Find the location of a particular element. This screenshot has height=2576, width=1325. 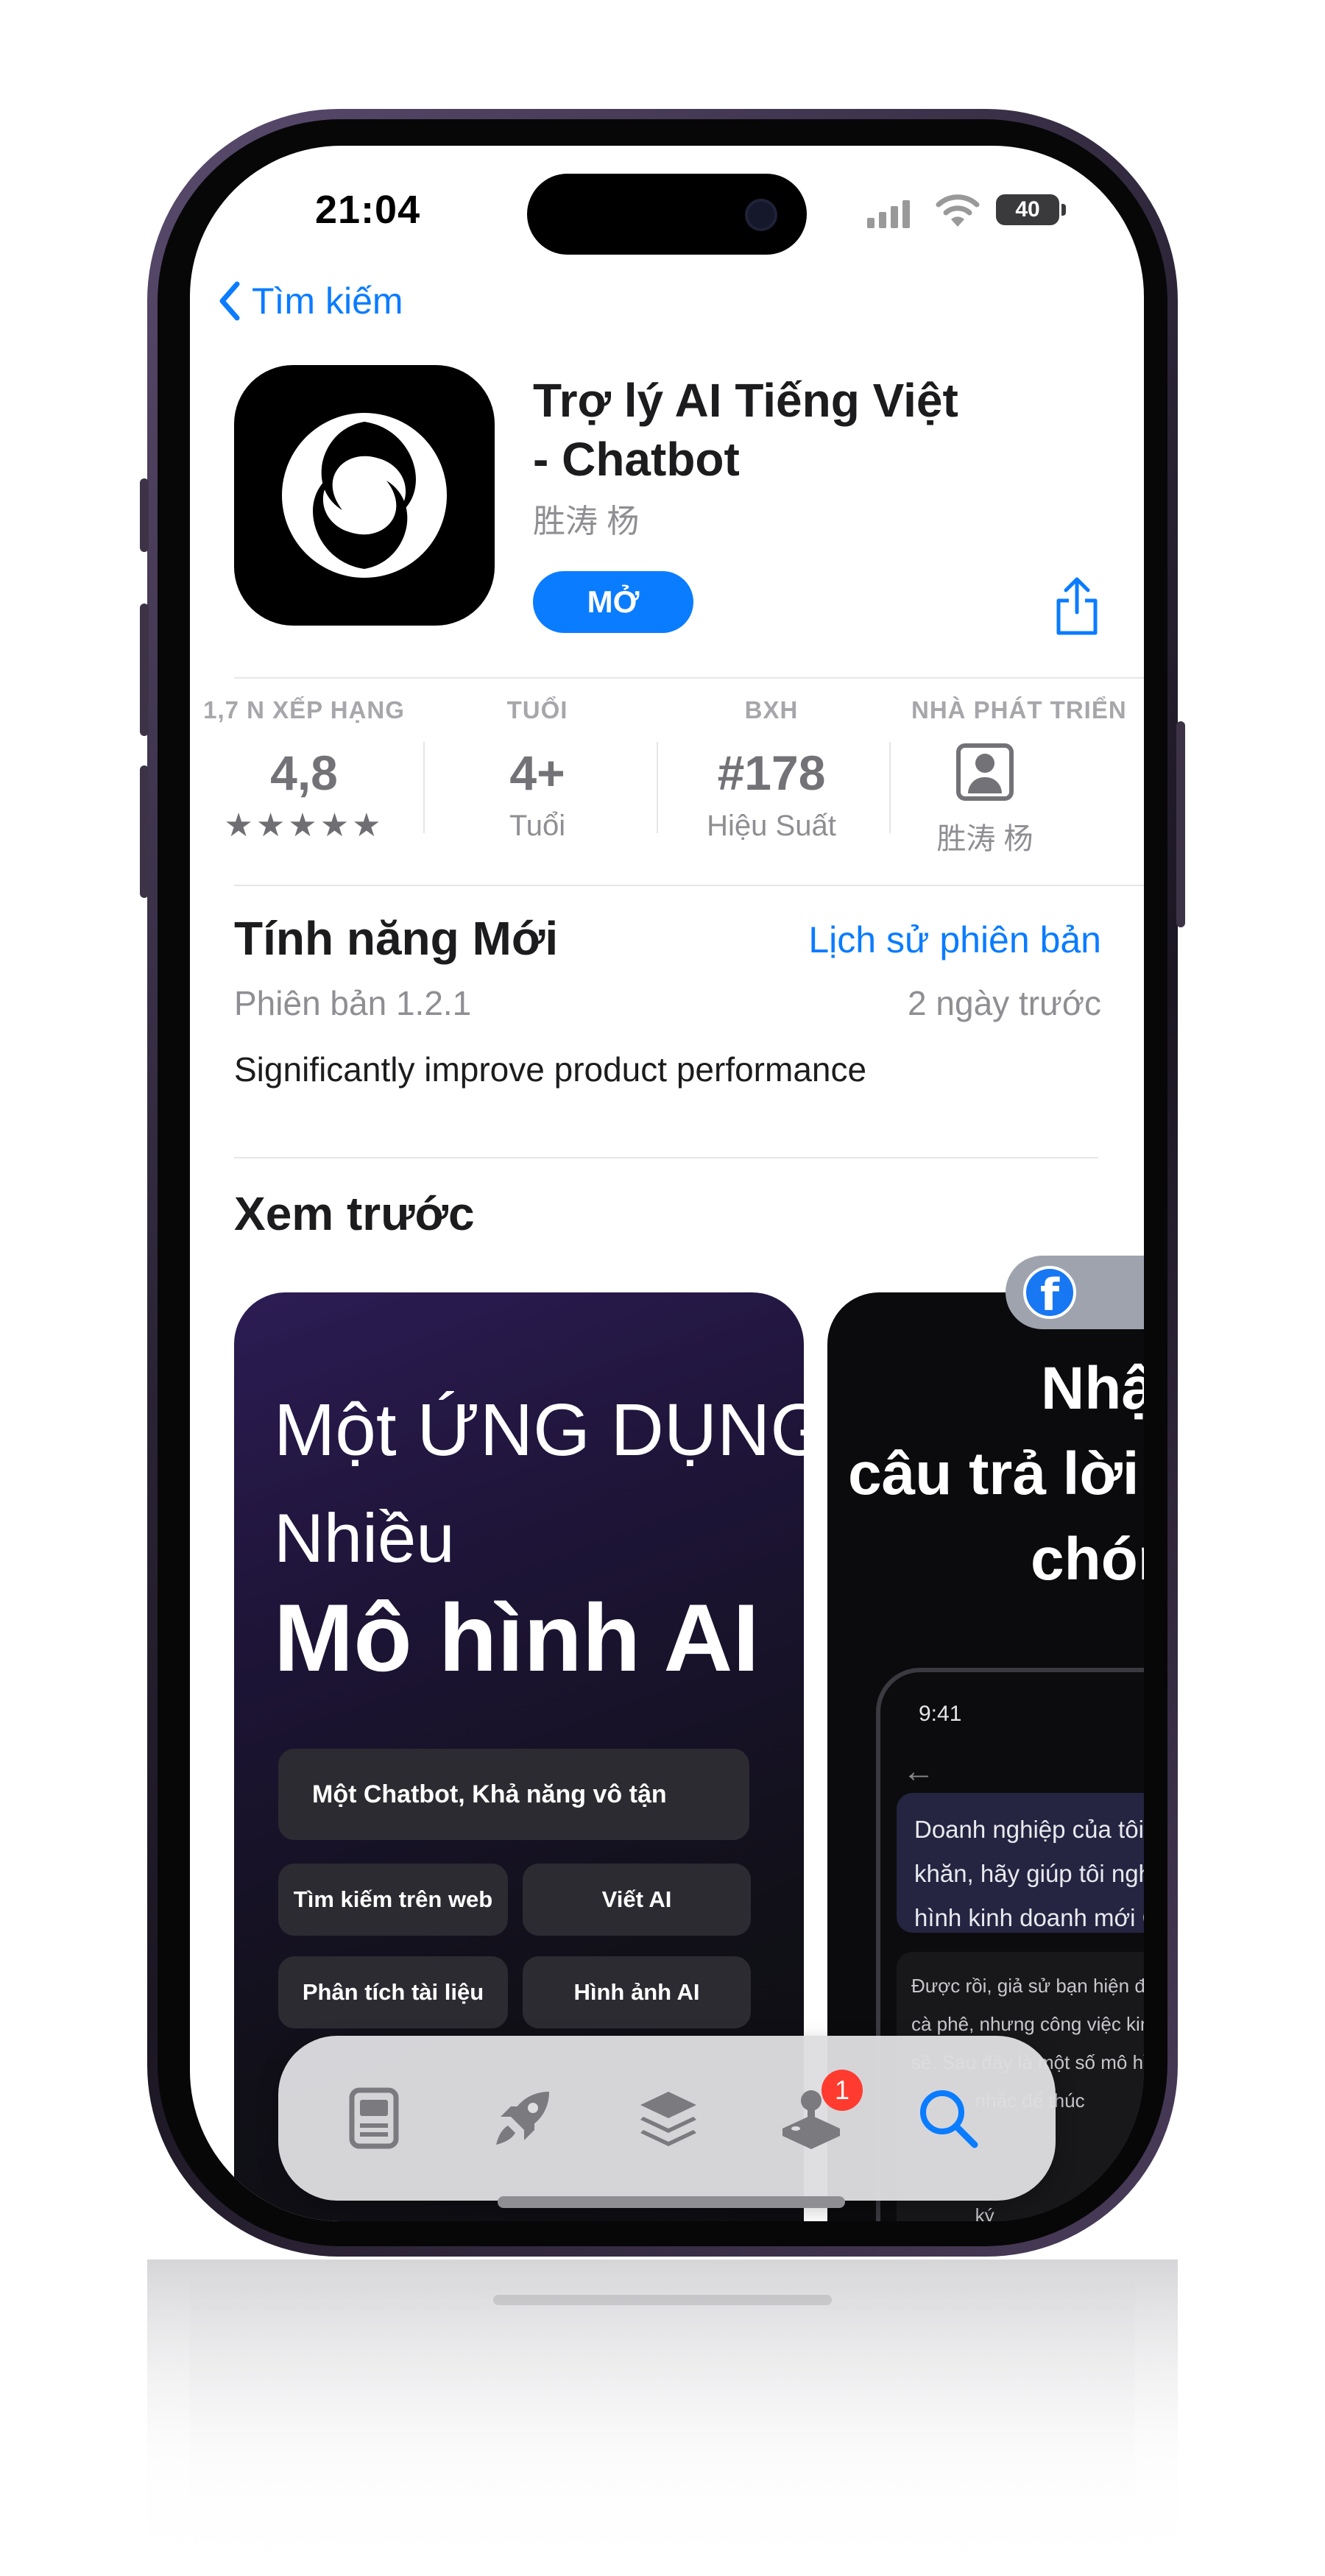

version-label: Phiên bản 1.2.1 is located at coordinates (353, 1003).